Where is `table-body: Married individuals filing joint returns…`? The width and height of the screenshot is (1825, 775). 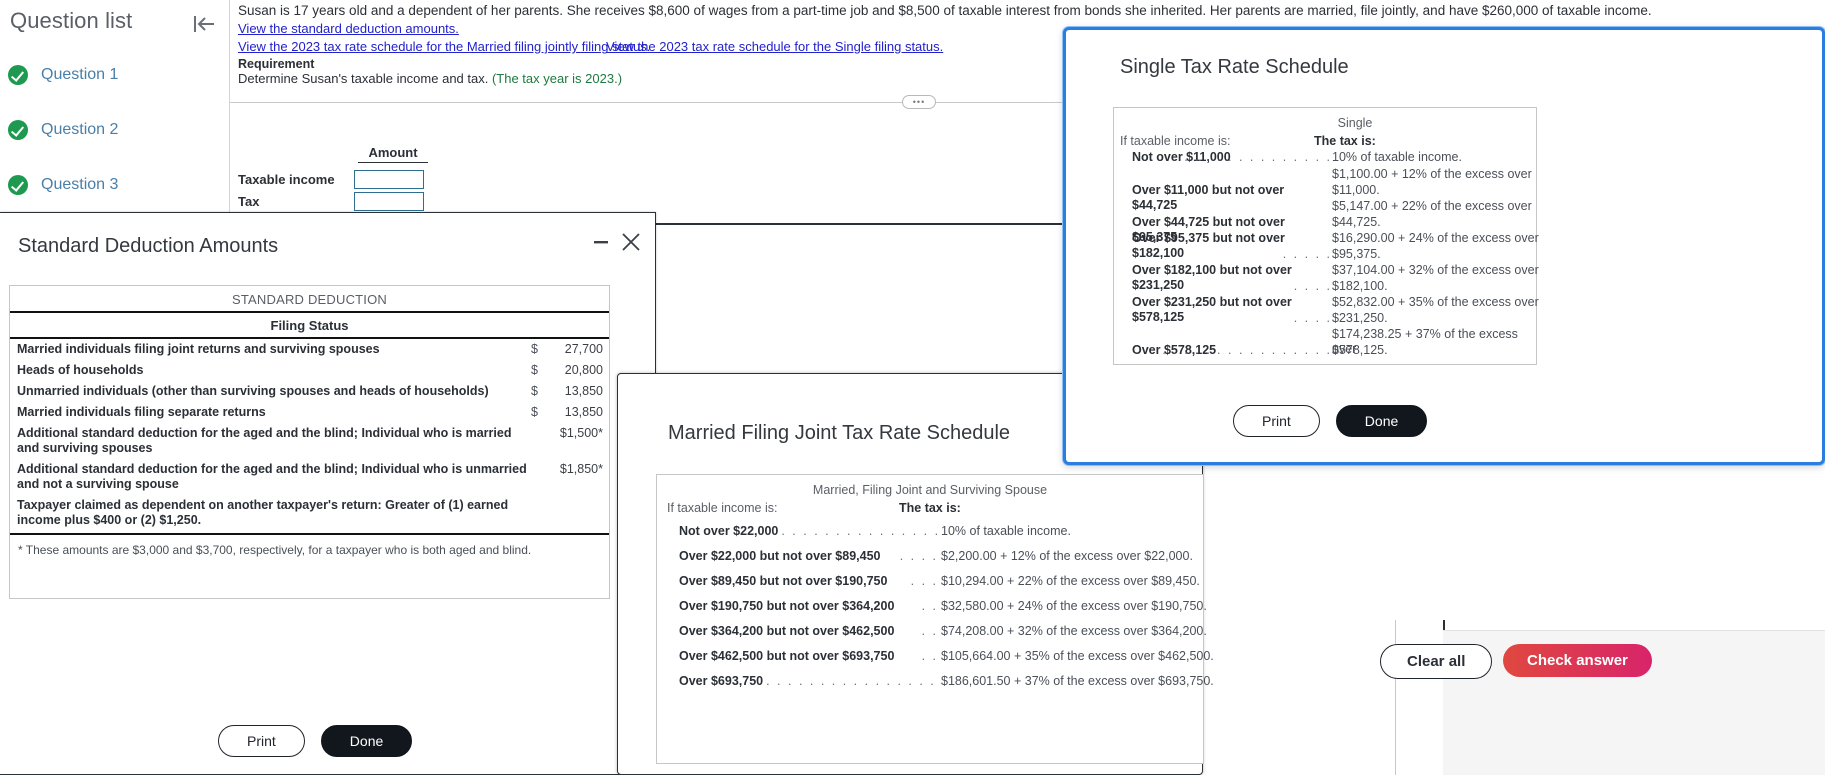 table-body: Married individuals filing joint returns… is located at coordinates (309, 448).